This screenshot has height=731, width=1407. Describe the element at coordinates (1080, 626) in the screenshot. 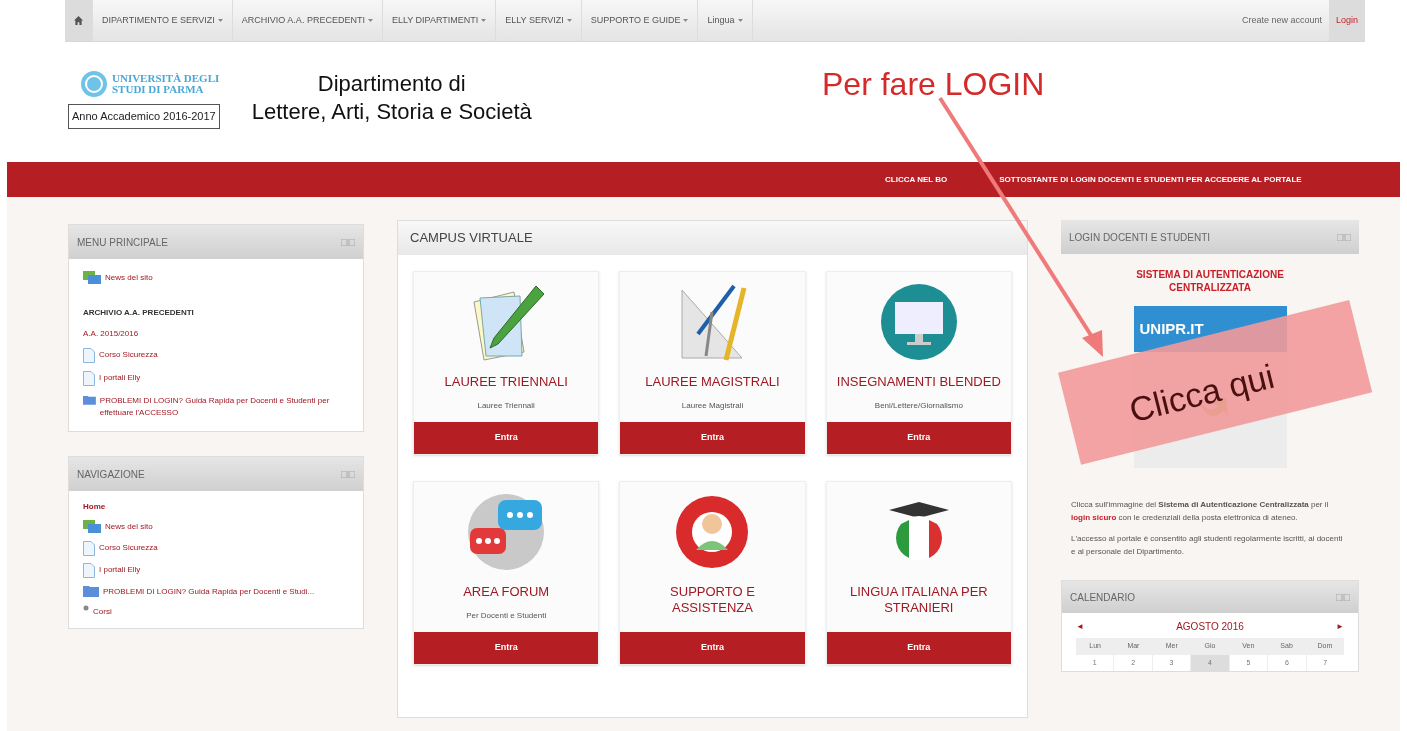

I see `previous-month-link: ◄` at that location.